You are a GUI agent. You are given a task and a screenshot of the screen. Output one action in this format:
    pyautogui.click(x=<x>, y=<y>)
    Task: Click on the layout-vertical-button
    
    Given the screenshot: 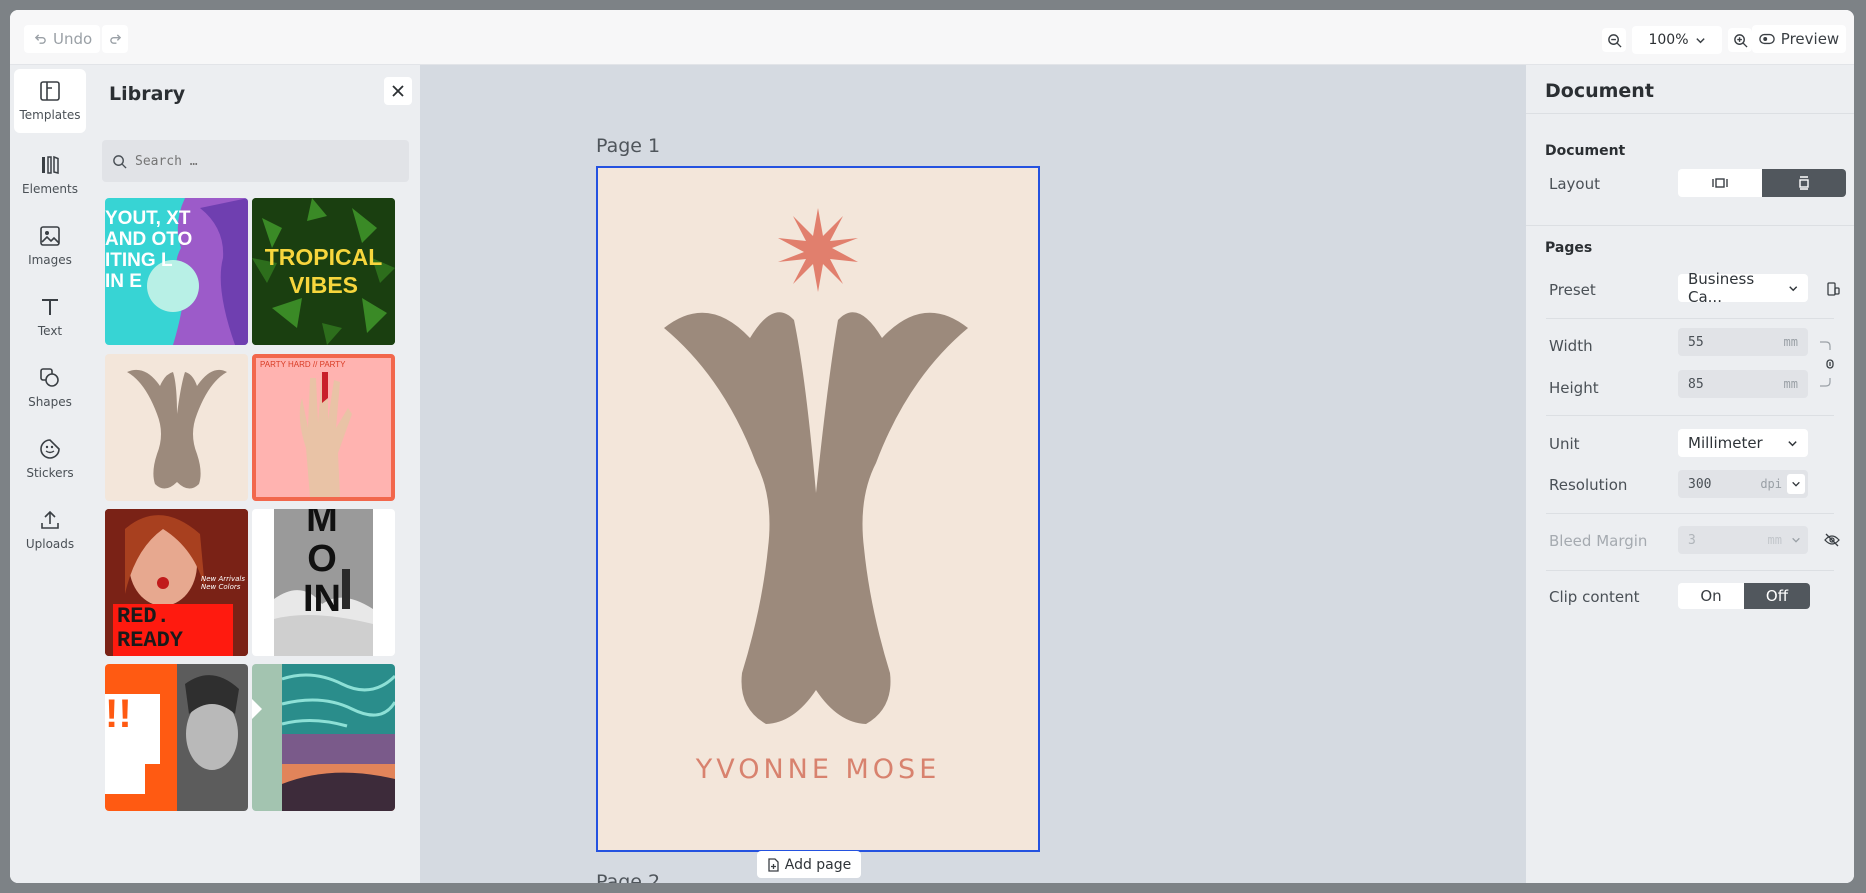 What is the action you would take?
    pyautogui.click(x=1804, y=183)
    